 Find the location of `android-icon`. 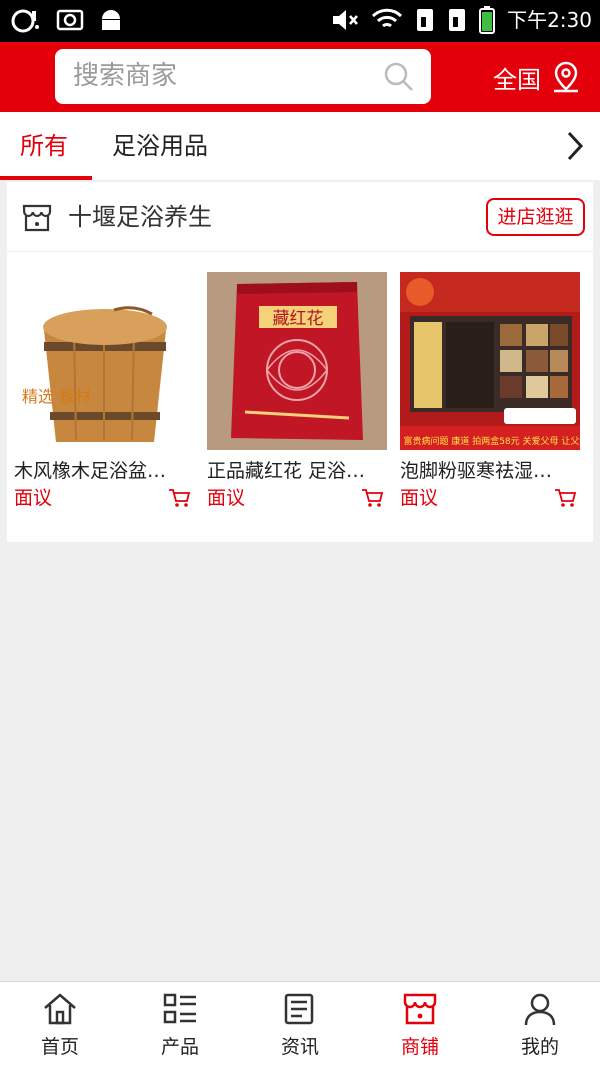

android-icon is located at coordinates (111, 20).